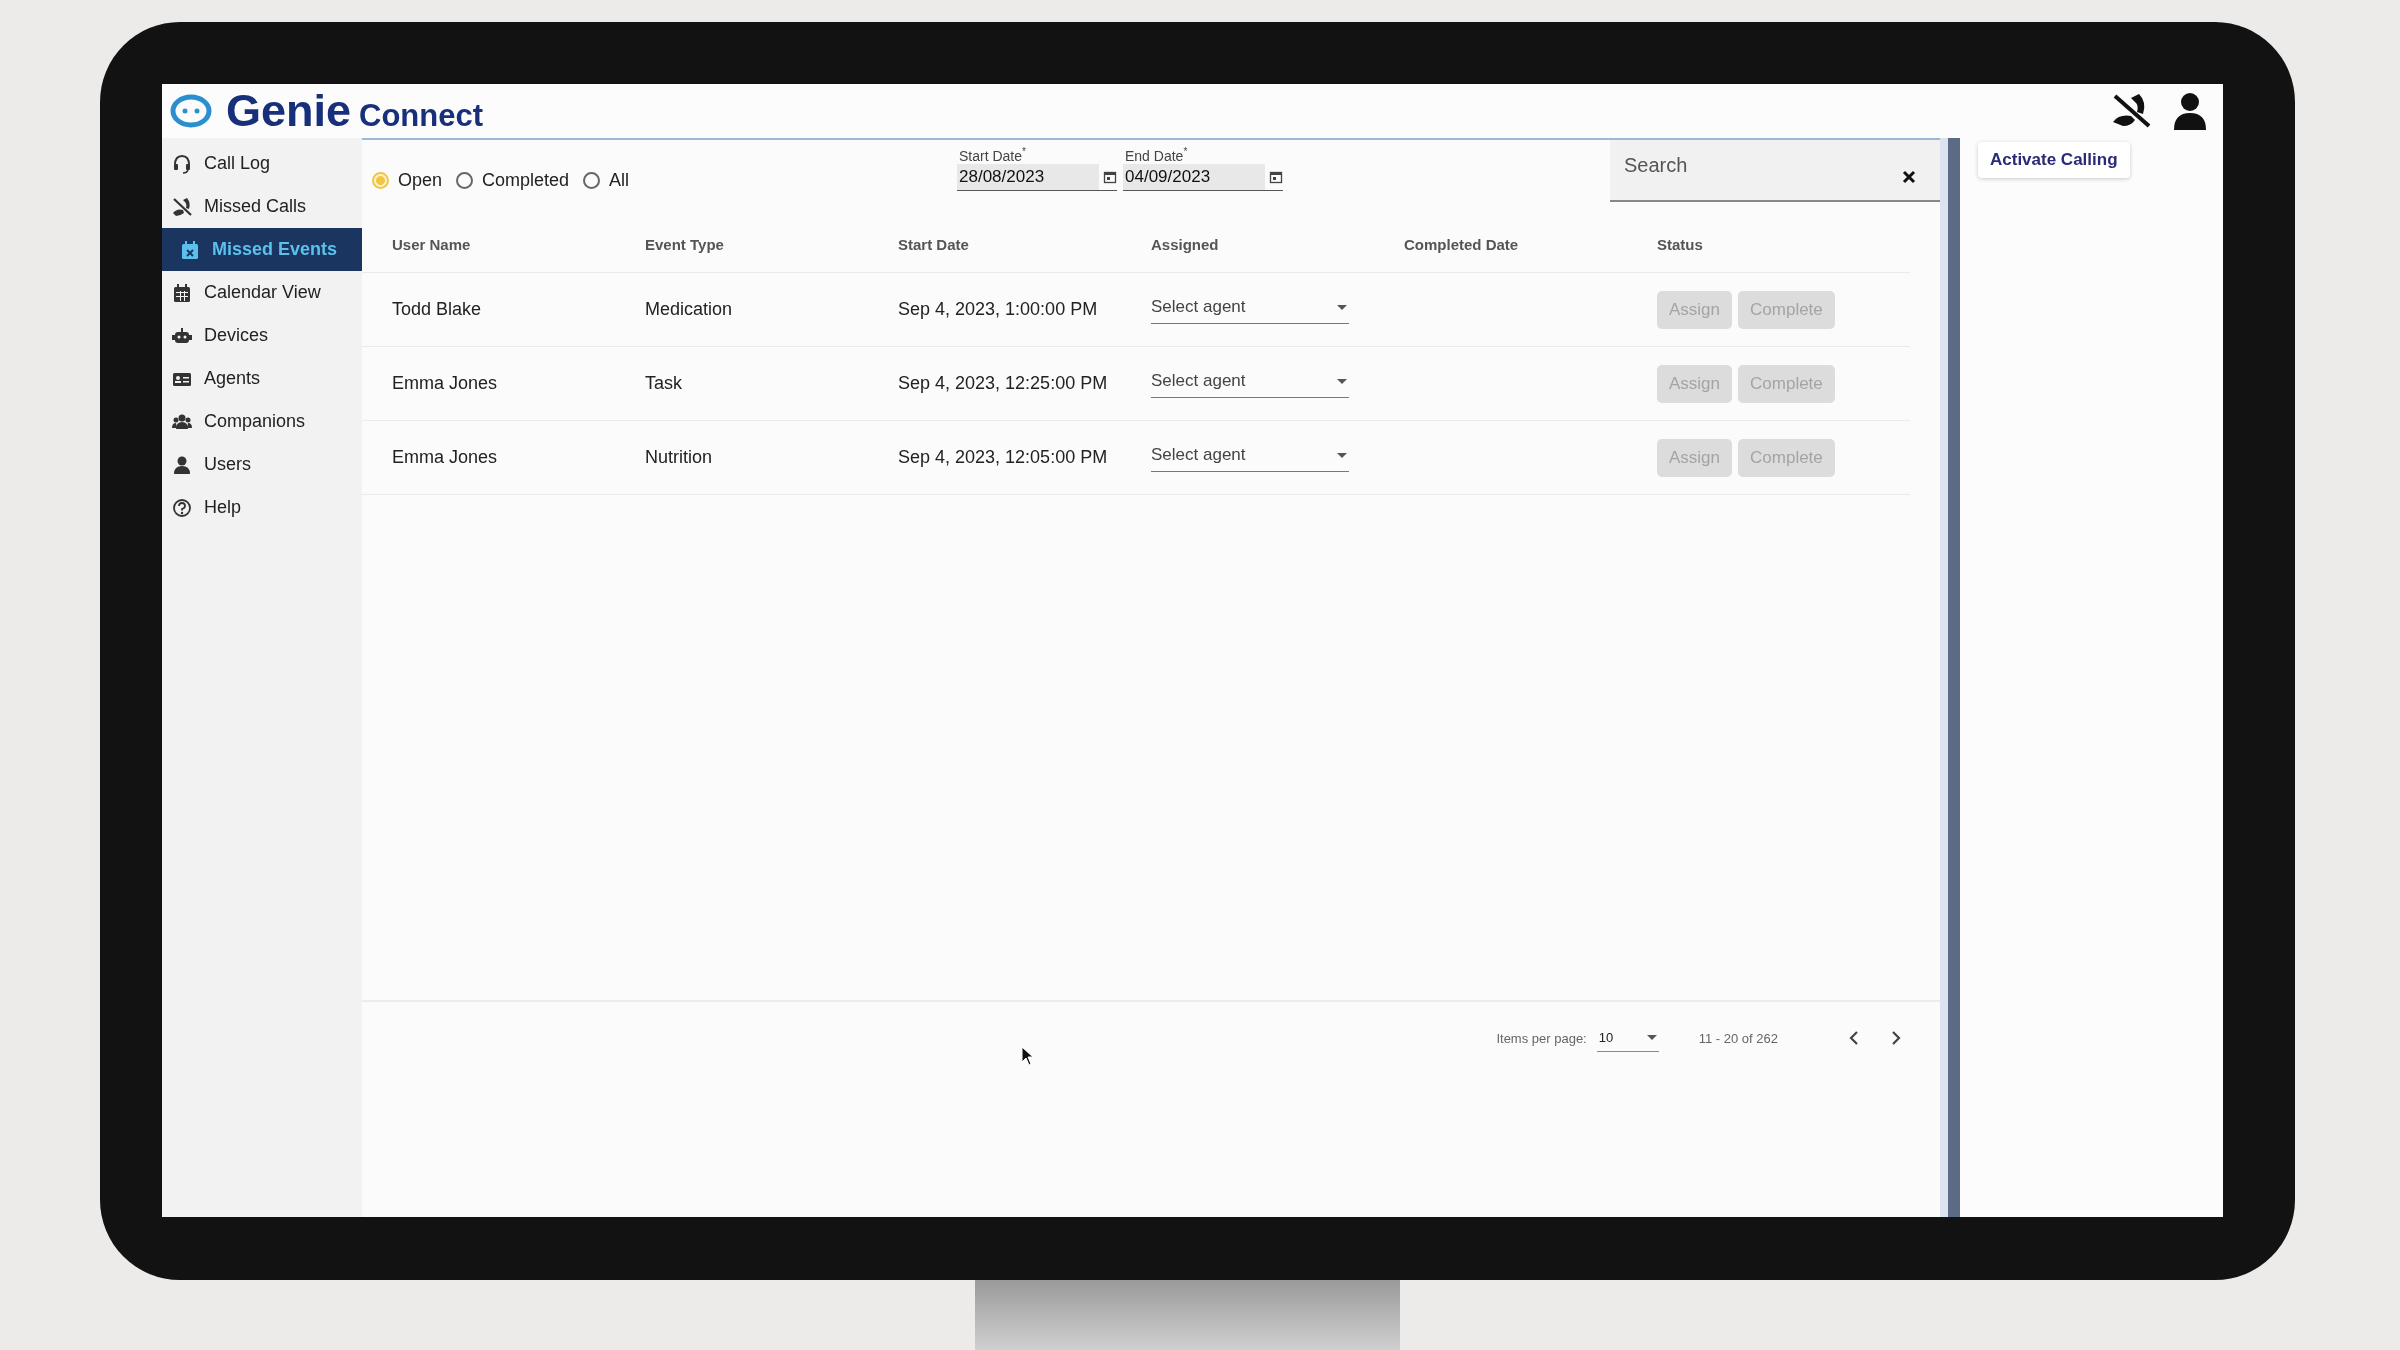  What do you see at coordinates (182, 335) in the screenshot?
I see `robot-icon` at bounding box center [182, 335].